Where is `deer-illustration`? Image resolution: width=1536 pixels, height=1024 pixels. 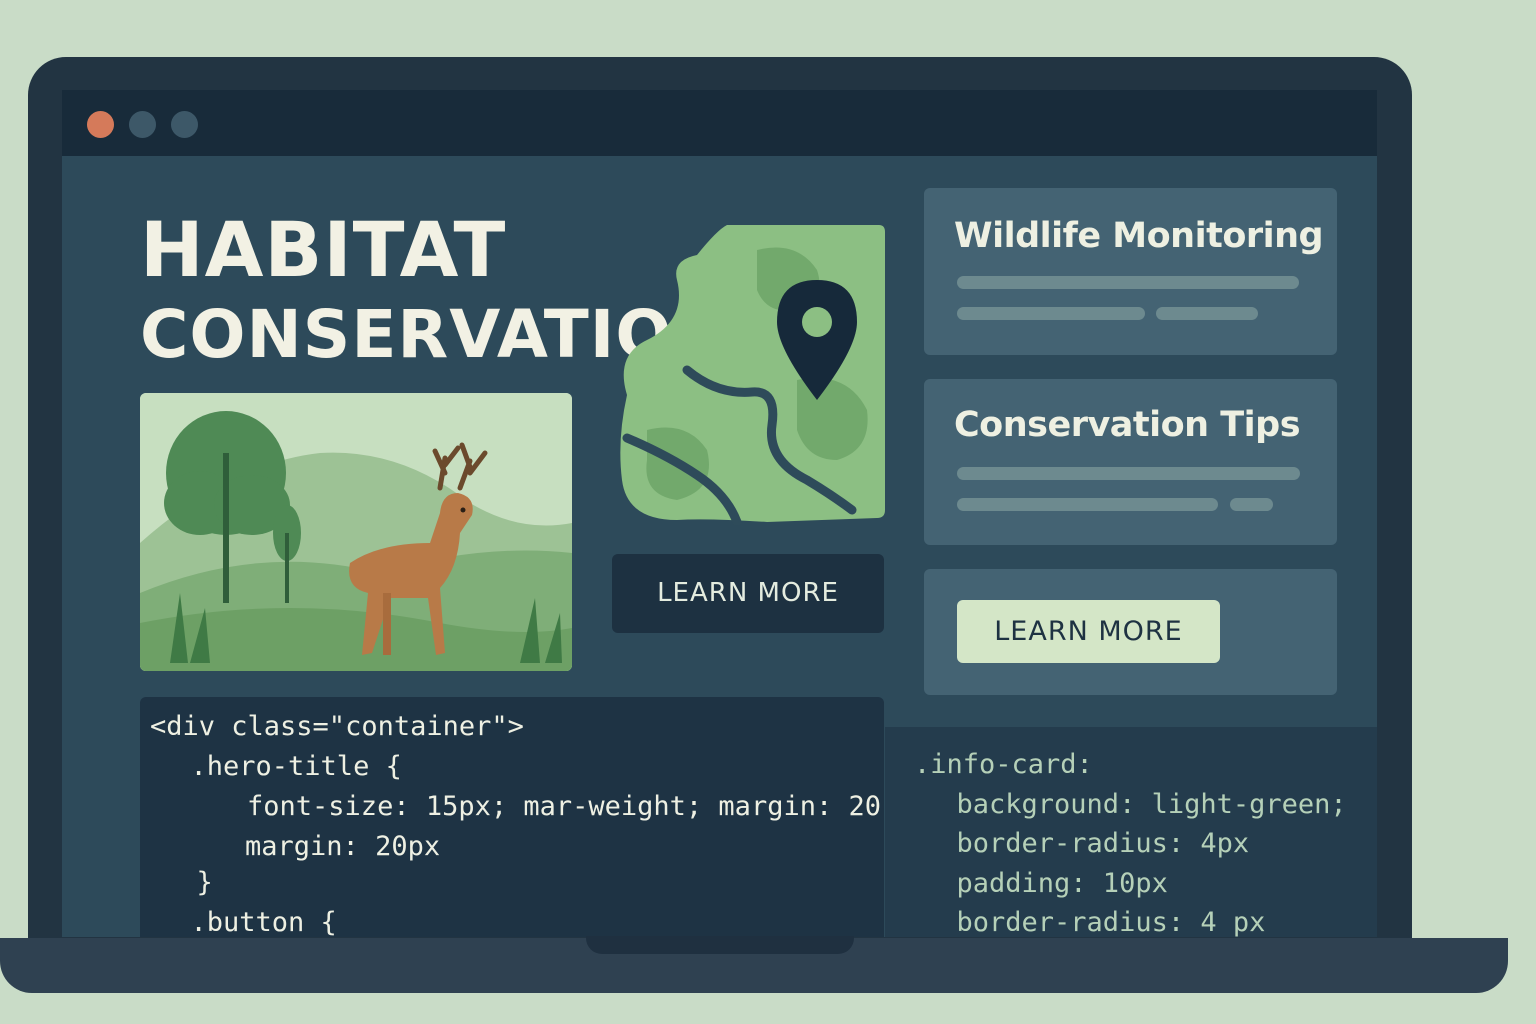 deer-illustration is located at coordinates (356, 532).